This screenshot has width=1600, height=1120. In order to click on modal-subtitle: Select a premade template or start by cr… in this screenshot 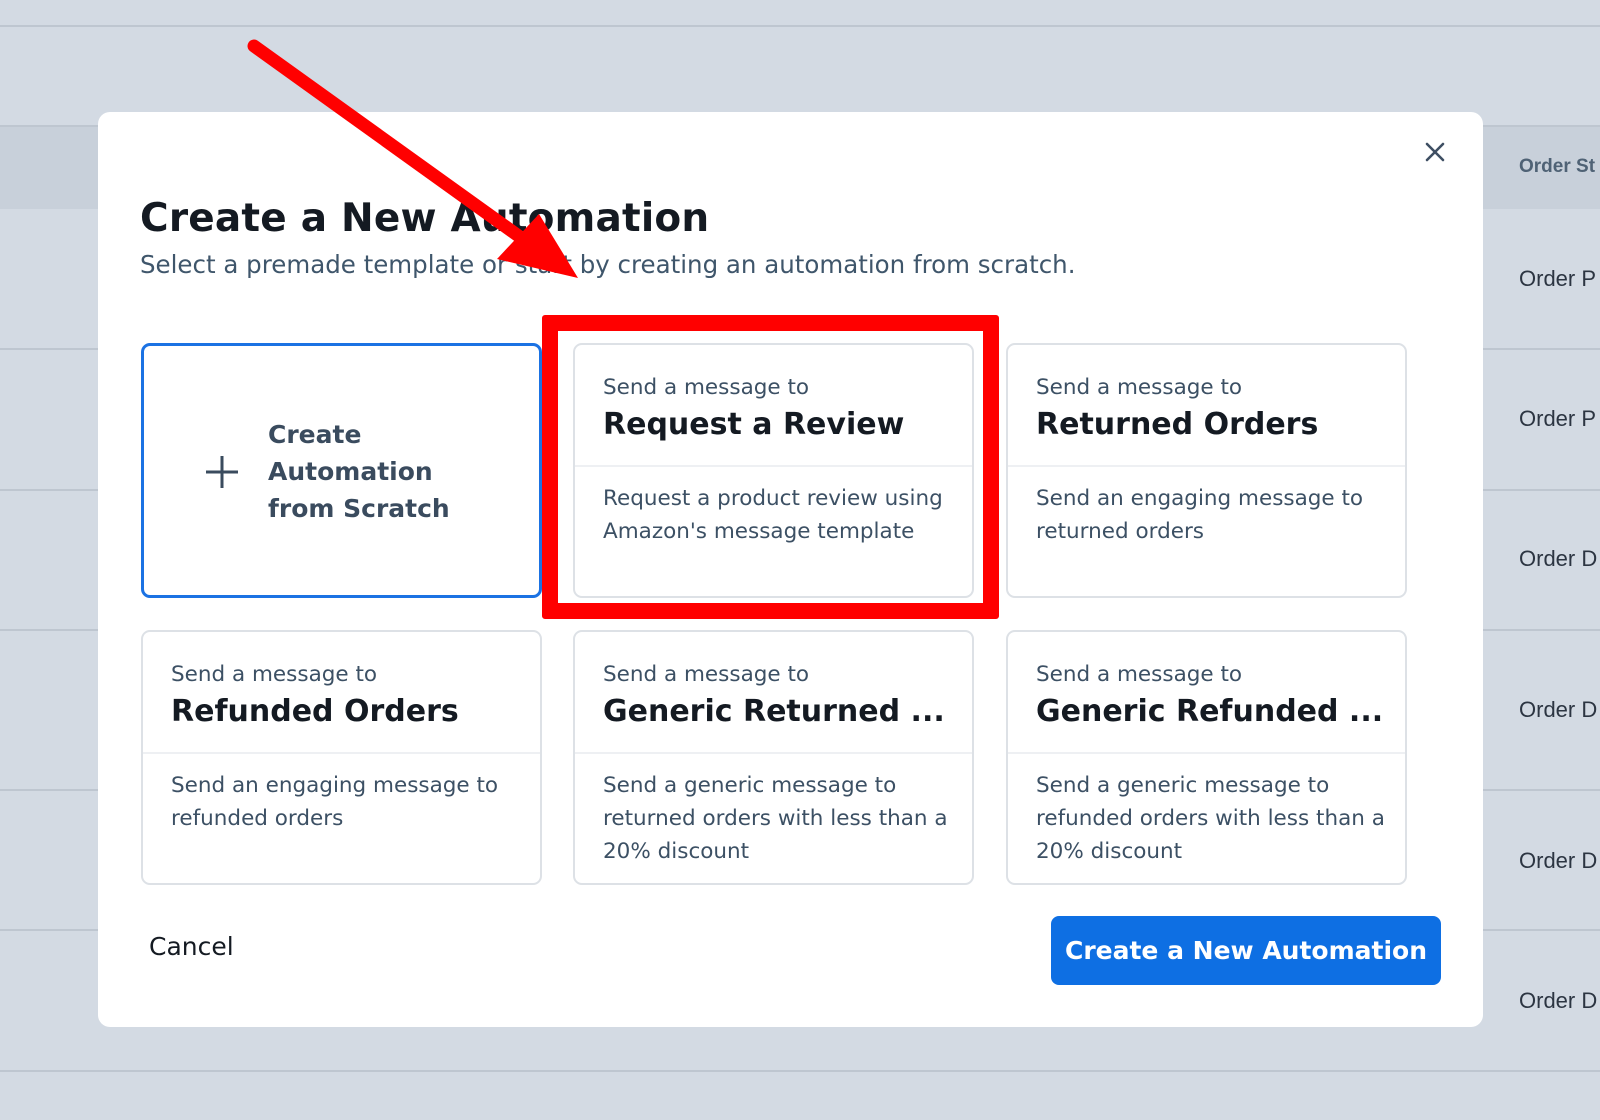, I will do `click(608, 264)`.